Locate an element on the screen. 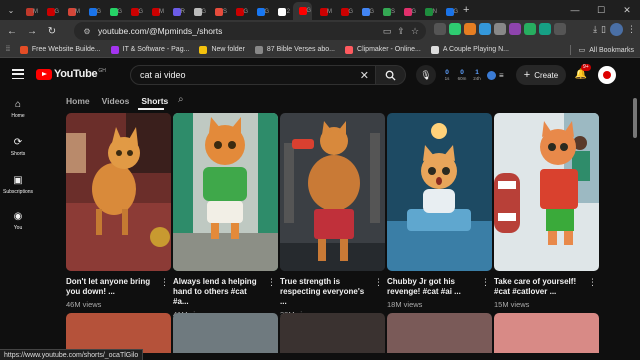 This screenshot has height=360, width=640. tab-home: Home is located at coordinates (78, 101).